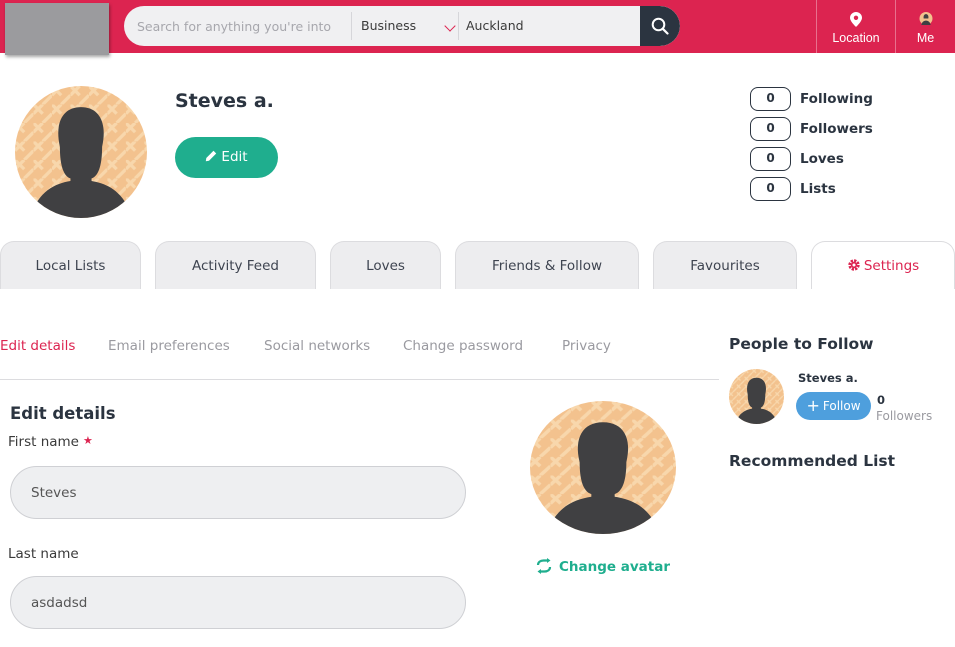  I want to click on nav-location: Location, so click(855, 26).